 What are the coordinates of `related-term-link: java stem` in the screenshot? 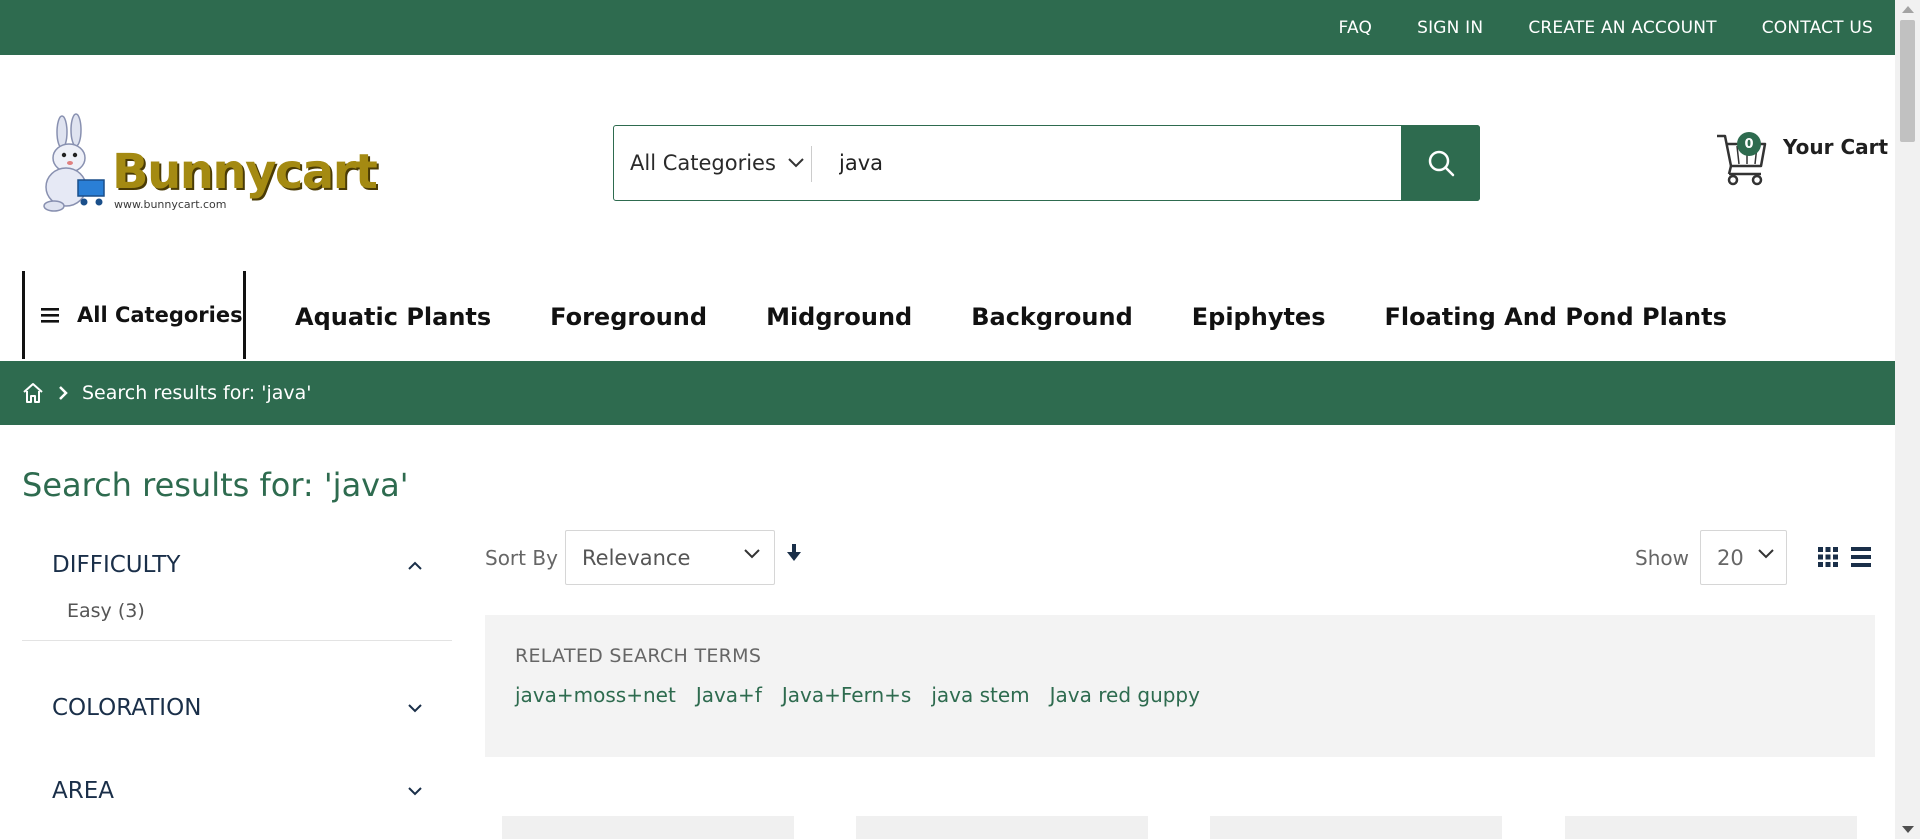 It's located at (980, 695).